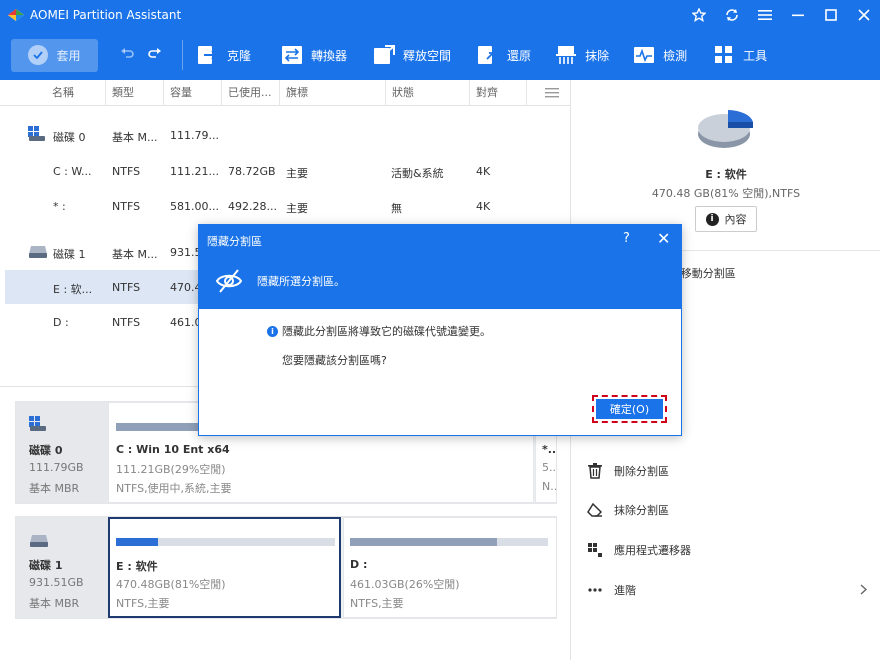 The height and width of the screenshot is (660, 880). I want to click on row-type: NTFS, so click(126, 206).